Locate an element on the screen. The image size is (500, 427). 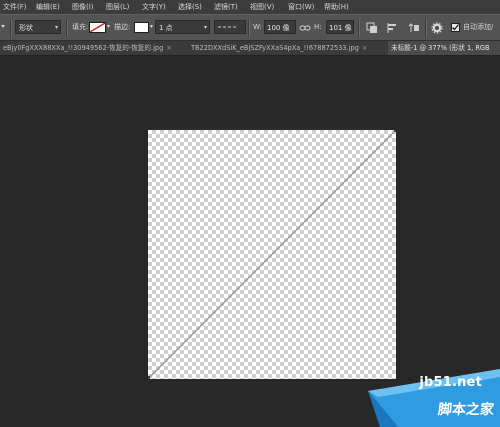
menu-edit: 编辑(E) is located at coordinates (48, 7).